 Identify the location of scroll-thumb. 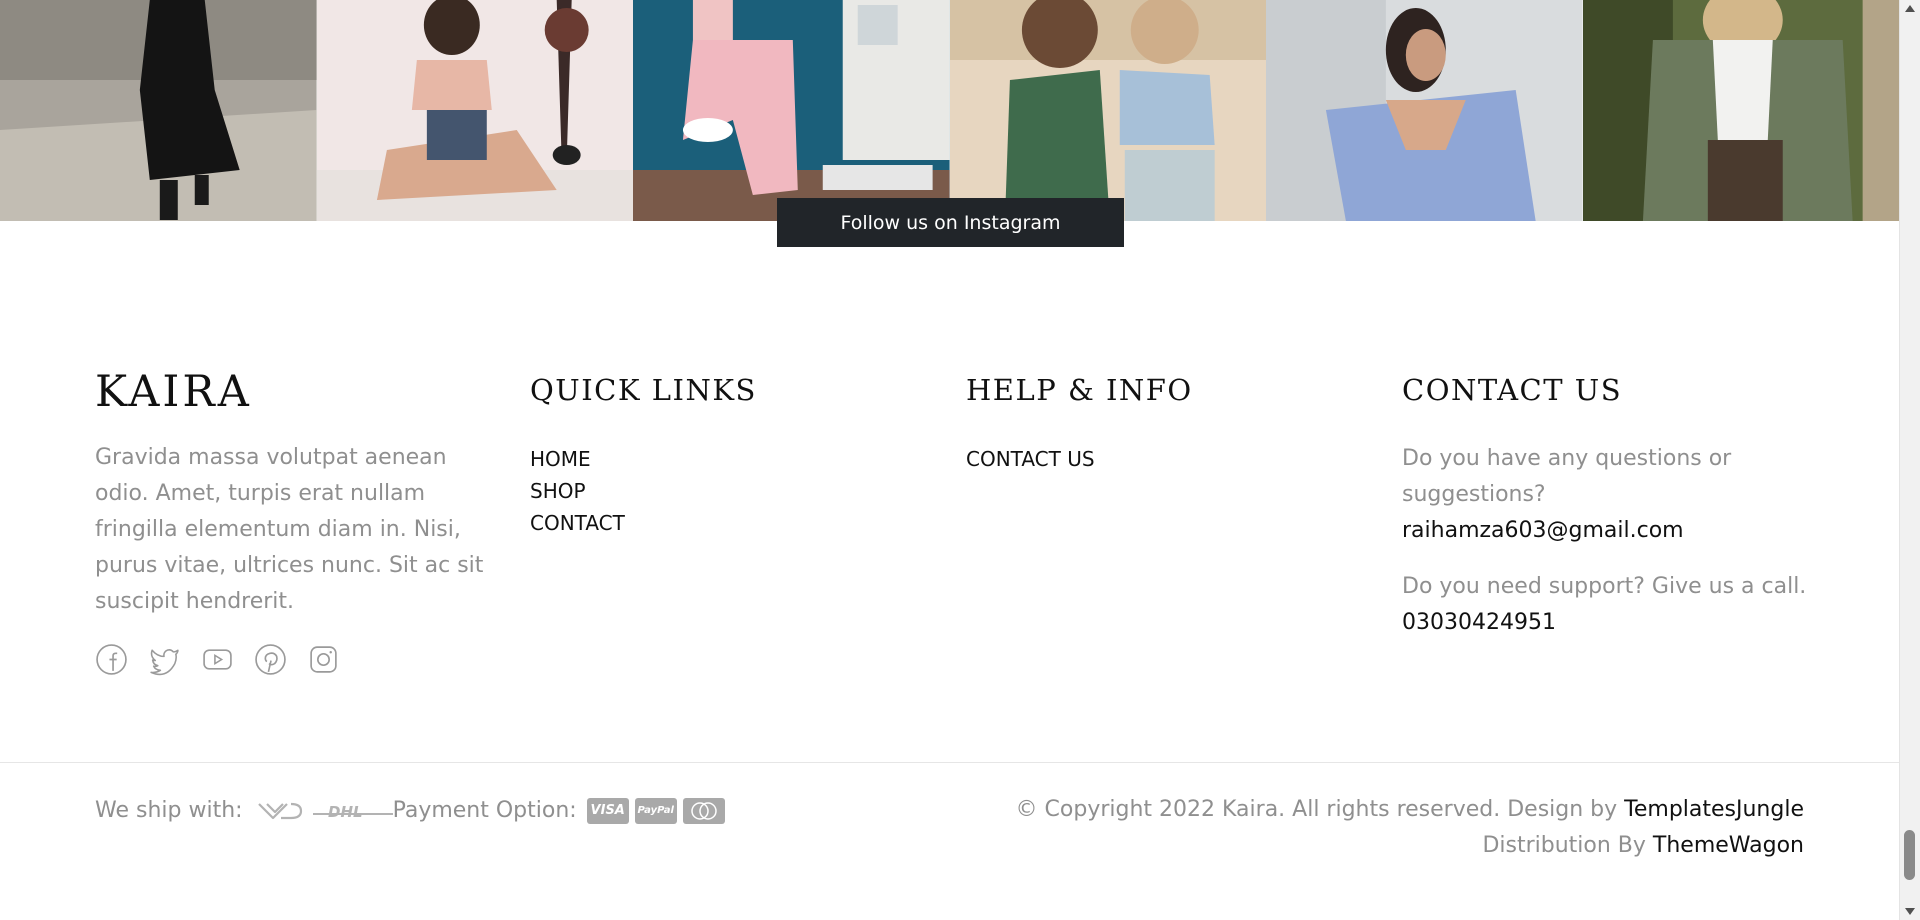
(1909, 855).